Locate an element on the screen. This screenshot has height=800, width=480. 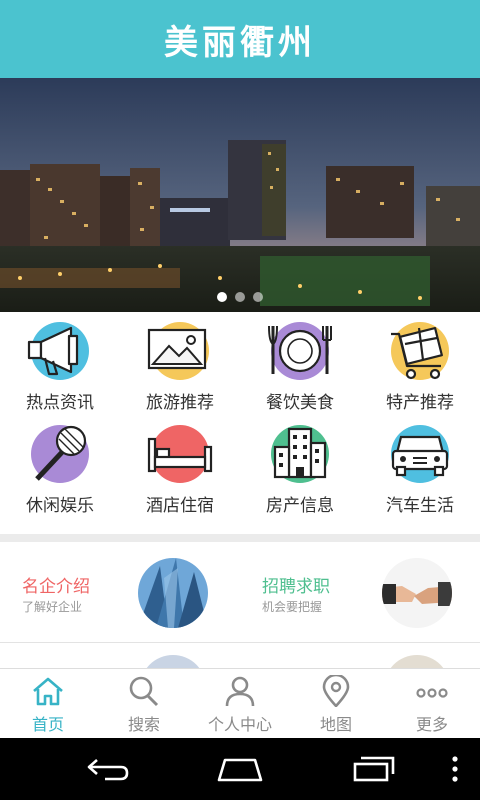
category-label: 汽车生活 is located at coordinates (420, 506).